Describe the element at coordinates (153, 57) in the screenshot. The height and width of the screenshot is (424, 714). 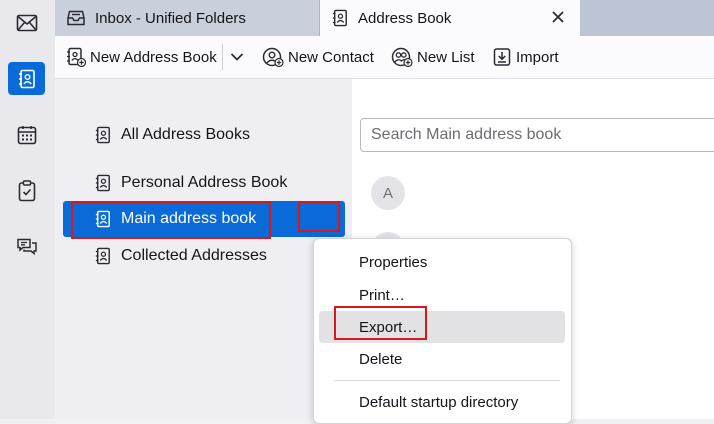
I see `new-address-book-label: New Address Book` at that location.